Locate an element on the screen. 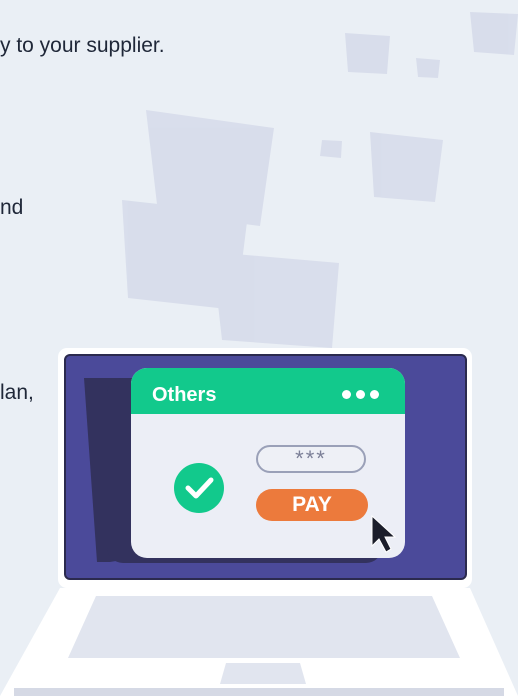 This screenshot has height=696, width=518. more-dots-icon is located at coordinates (363, 394).